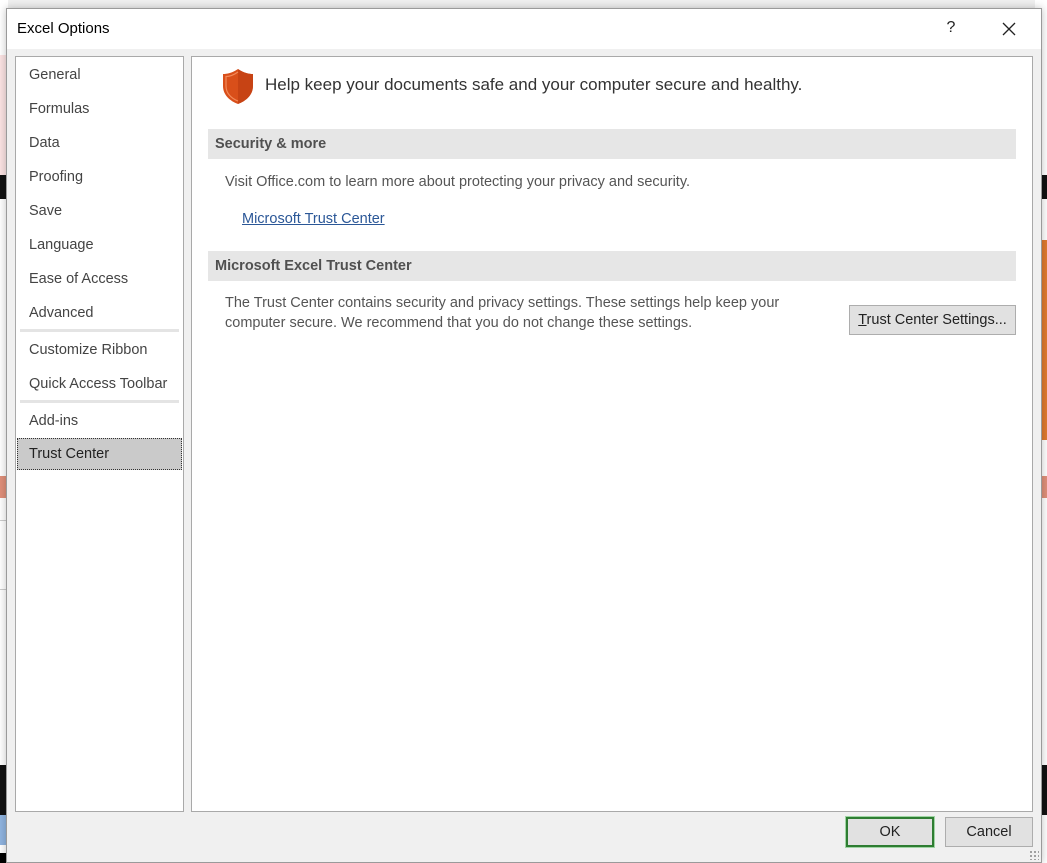  I want to click on sidebar-item-save: Save, so click(99, 211).